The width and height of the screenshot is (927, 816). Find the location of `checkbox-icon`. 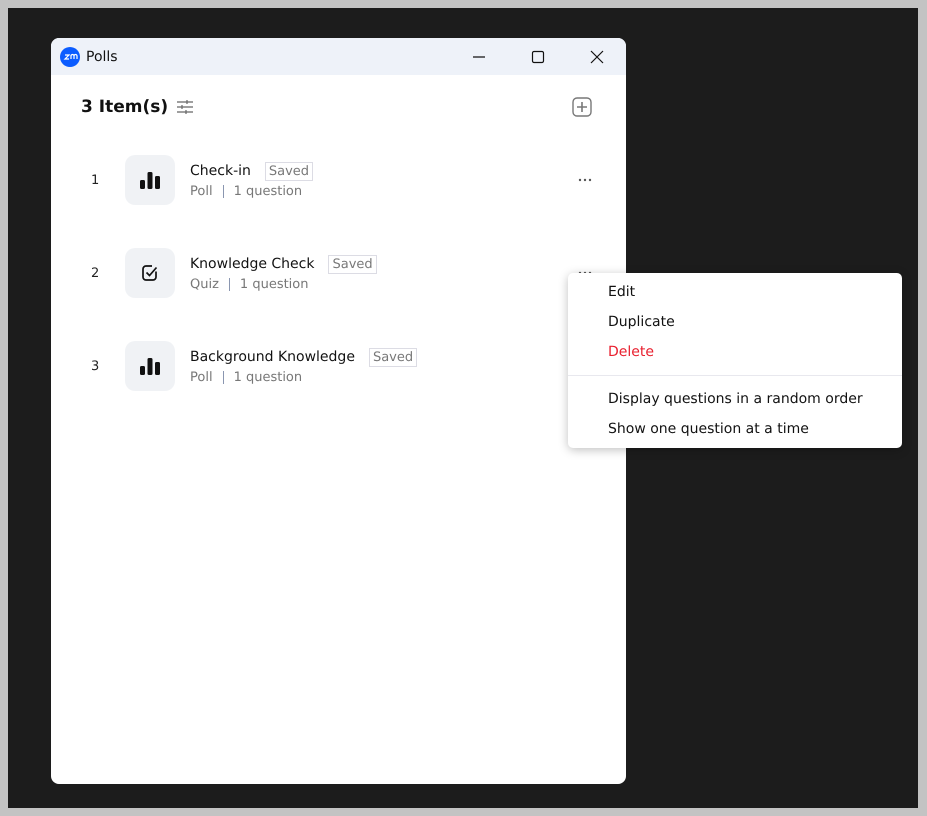

checkbox-icon is located at coordinates (150, 273).